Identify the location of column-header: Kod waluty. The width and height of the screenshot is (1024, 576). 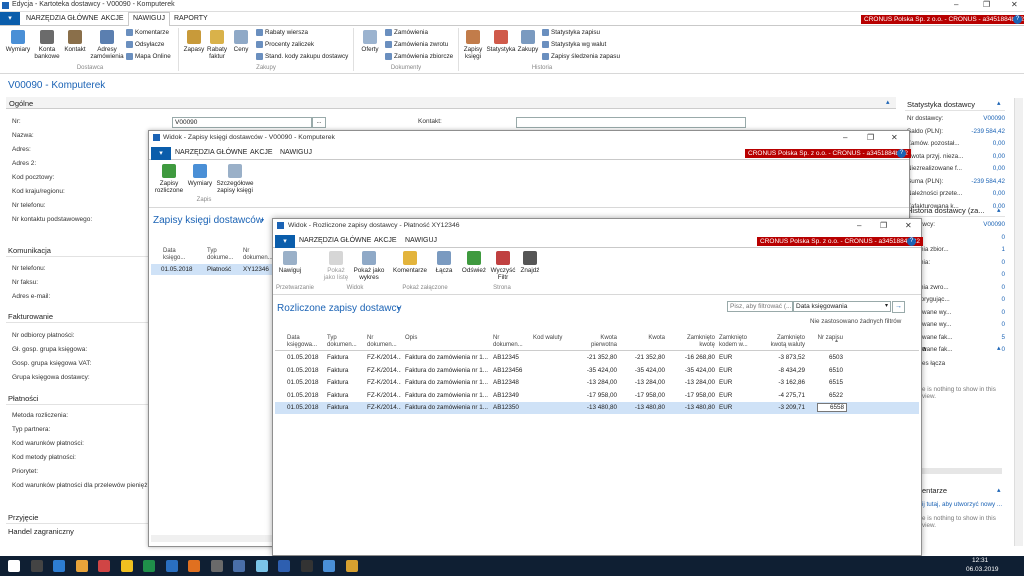
(553, 338).